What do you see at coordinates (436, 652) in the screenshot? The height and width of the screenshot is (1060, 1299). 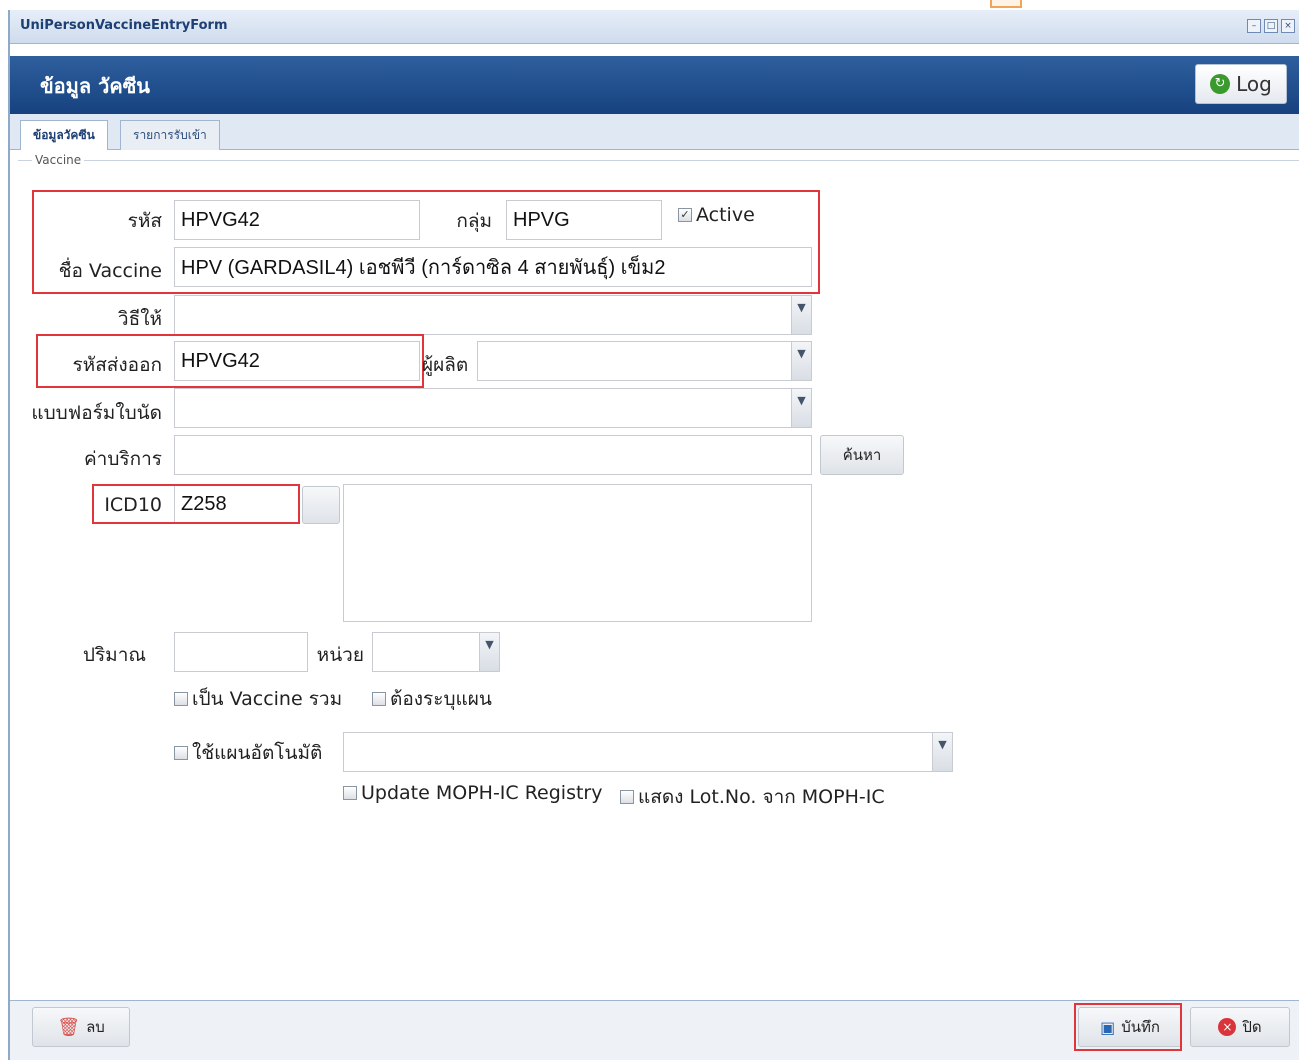 I see `unit-select: ▼` at bounding box center [436, 652].